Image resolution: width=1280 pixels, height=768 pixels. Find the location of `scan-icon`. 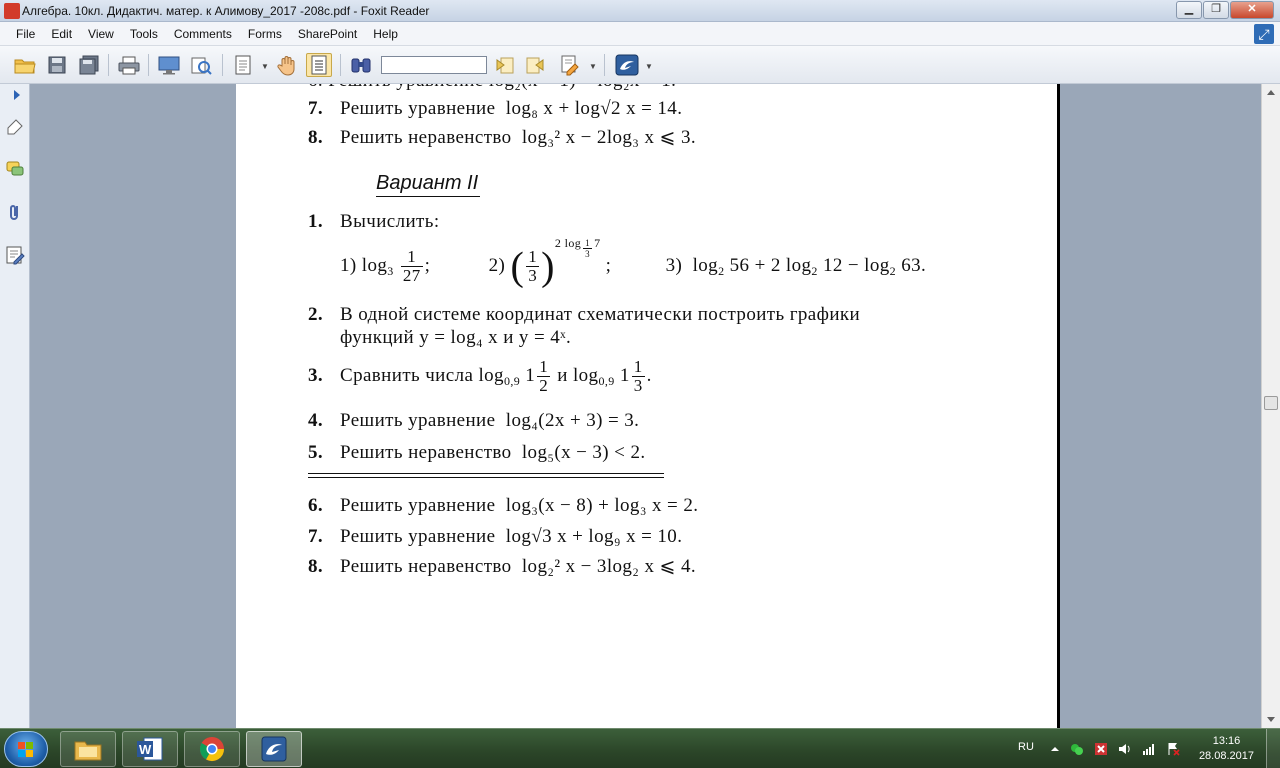

scan-icon is located at coordinates (201, 65).